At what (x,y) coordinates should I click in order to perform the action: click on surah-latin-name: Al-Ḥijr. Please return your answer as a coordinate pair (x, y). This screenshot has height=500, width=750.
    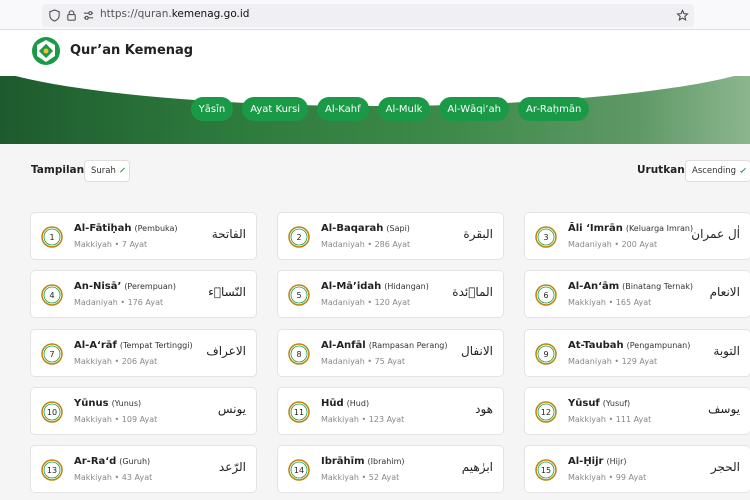
    Looking at the image, I should click on (586, 461).